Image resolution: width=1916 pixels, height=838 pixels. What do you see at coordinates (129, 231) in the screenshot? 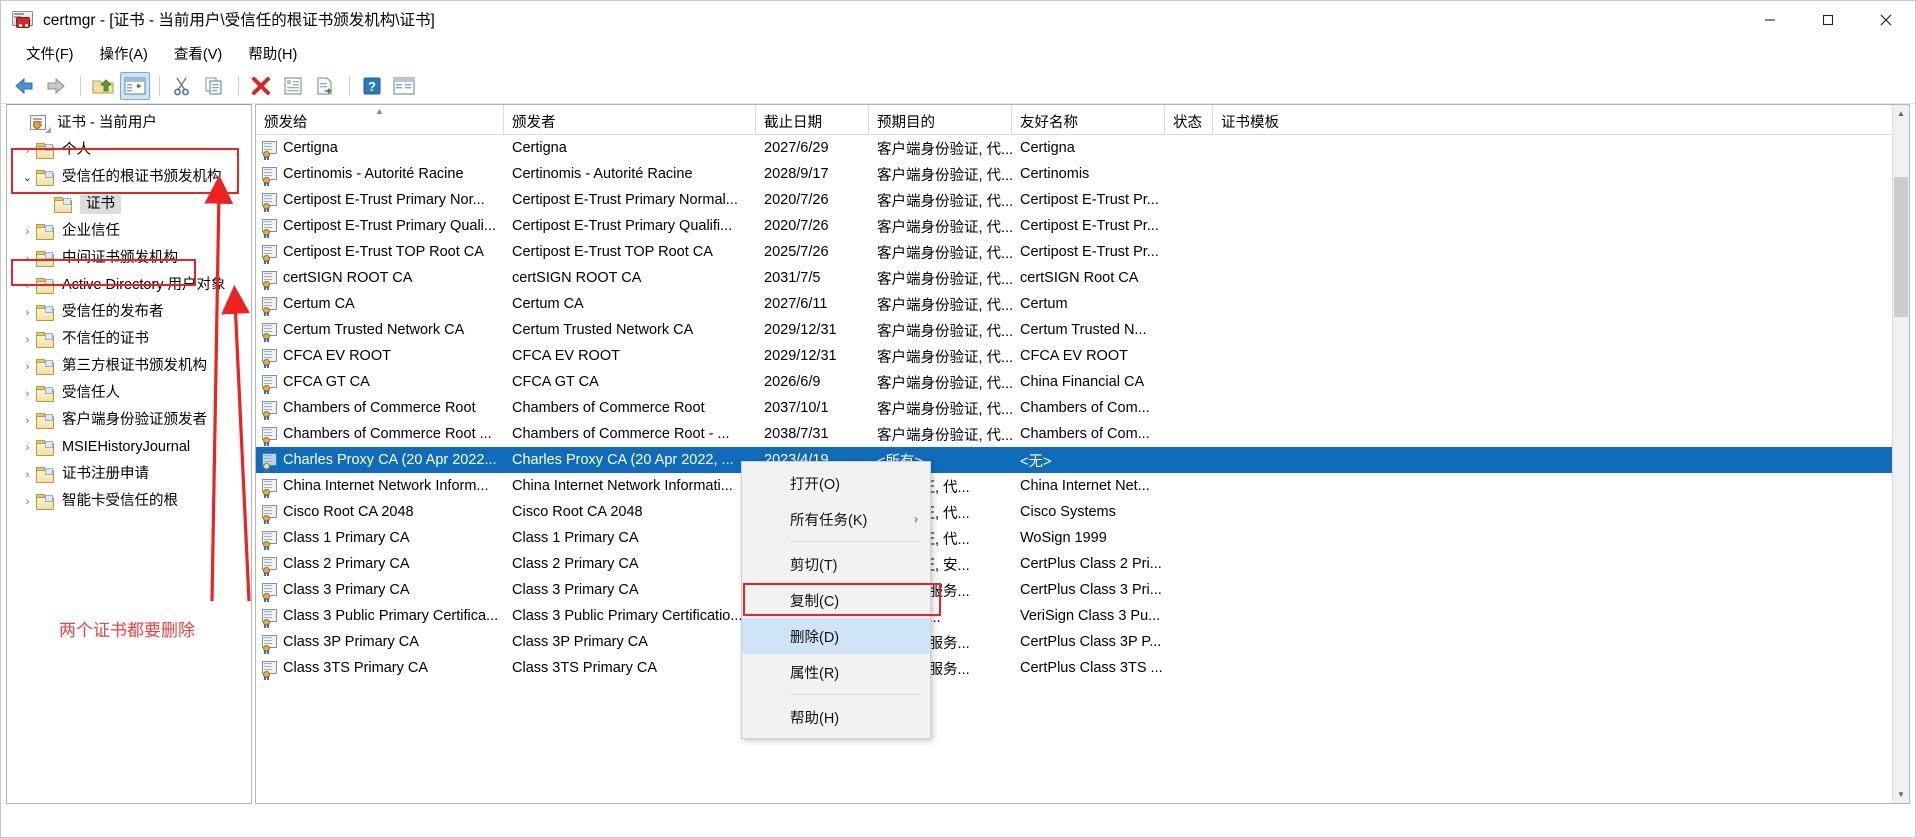
I see `sidebar-item-enterprise-trust: › 企业信任` at bounding box center [129, 231].